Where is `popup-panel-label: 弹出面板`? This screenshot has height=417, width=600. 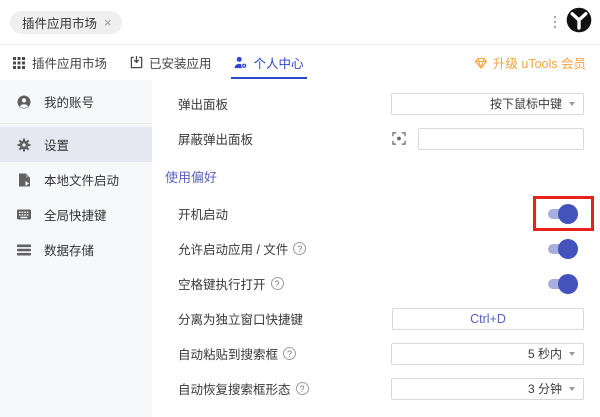
popup-panel-label: 弹出面板 is located at coordinates (203, 105).